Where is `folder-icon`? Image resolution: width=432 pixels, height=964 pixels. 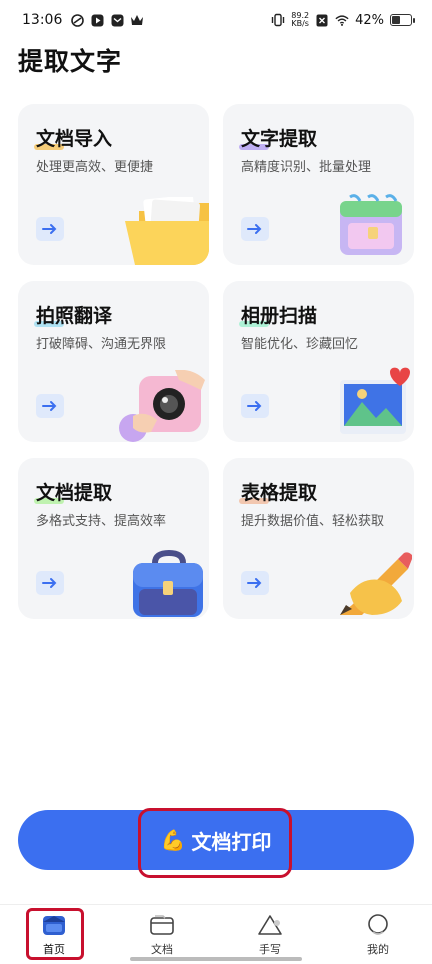 folder-icon is located at coordinates (167, 231).